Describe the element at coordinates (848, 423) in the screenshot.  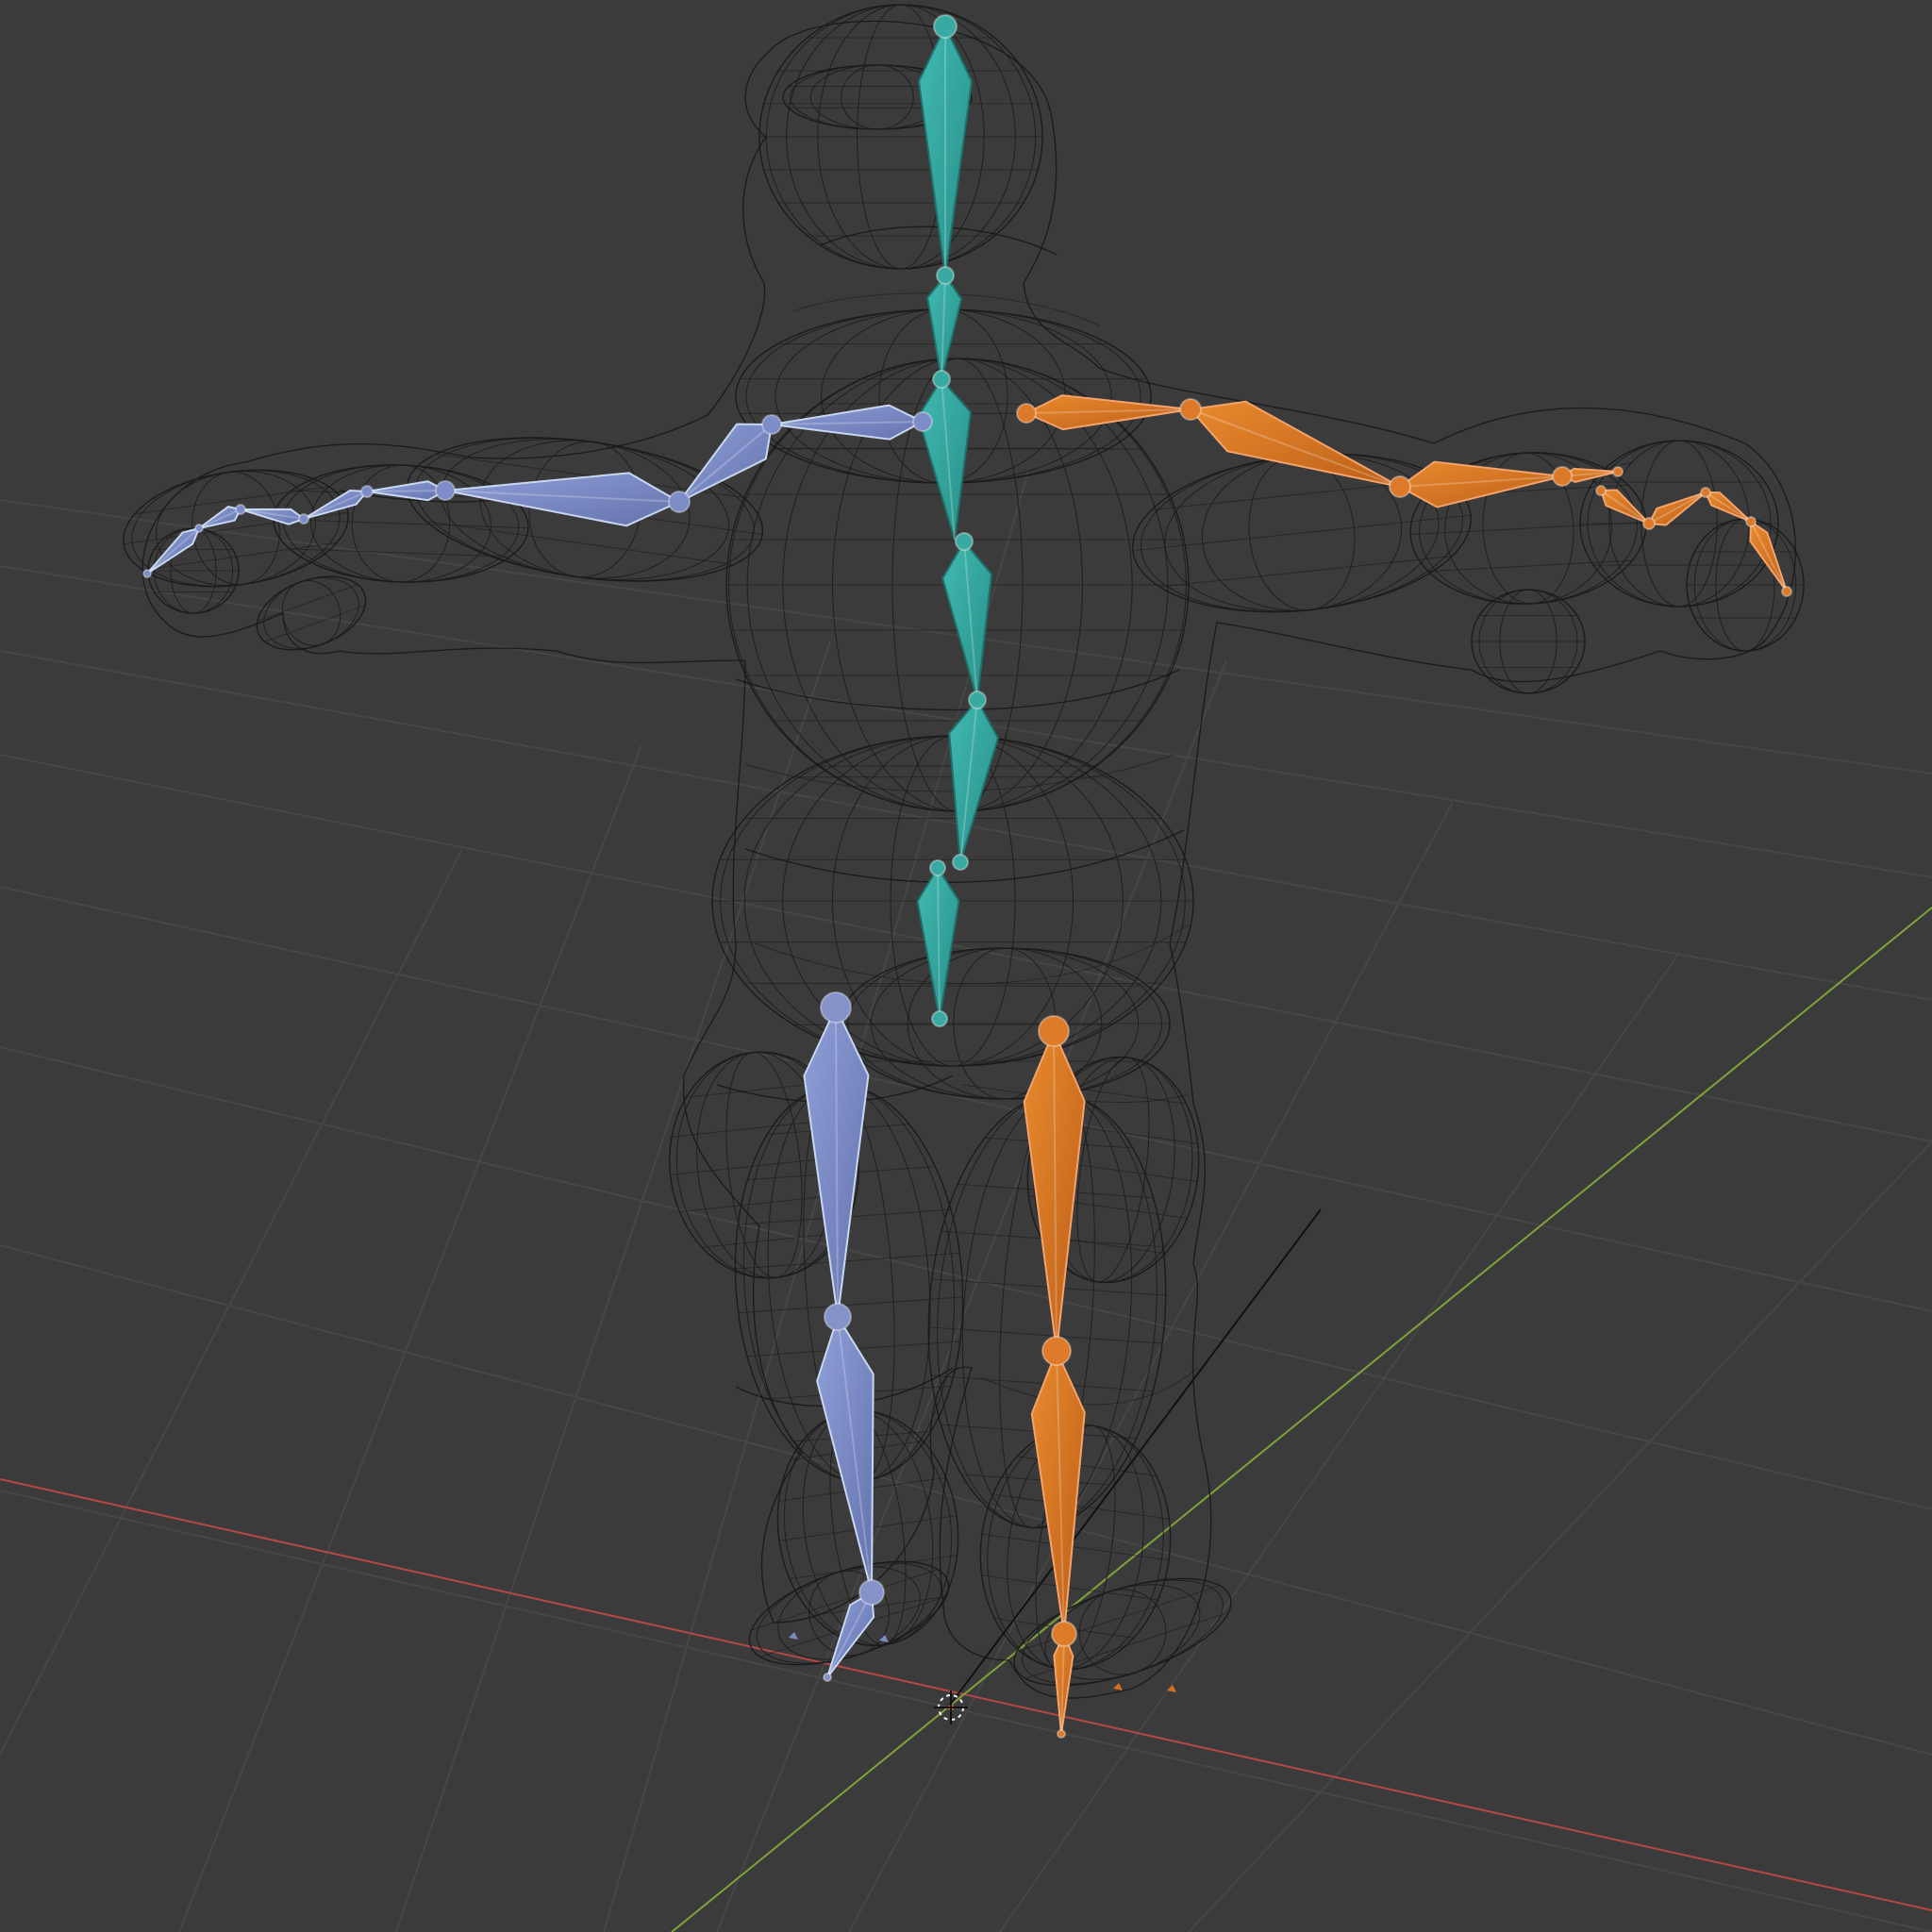
I see `left-clavicle-bone` at that location.